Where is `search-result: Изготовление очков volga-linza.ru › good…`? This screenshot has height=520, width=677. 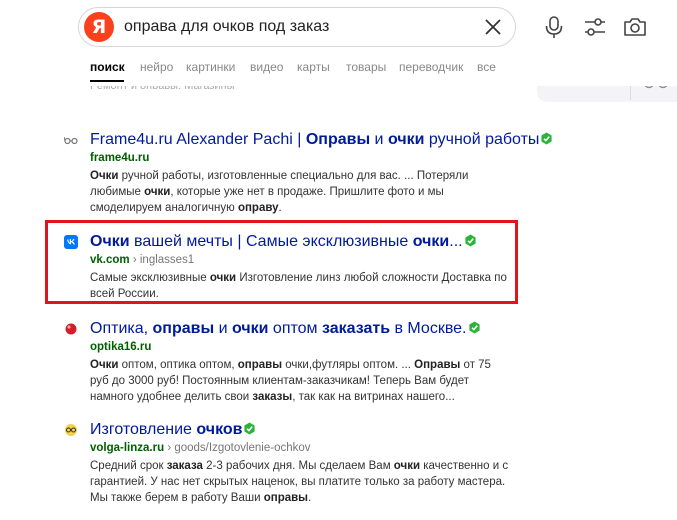
search-result: Изготовление очков volga-linza.ru › good… is located at coordinates (289, 465).